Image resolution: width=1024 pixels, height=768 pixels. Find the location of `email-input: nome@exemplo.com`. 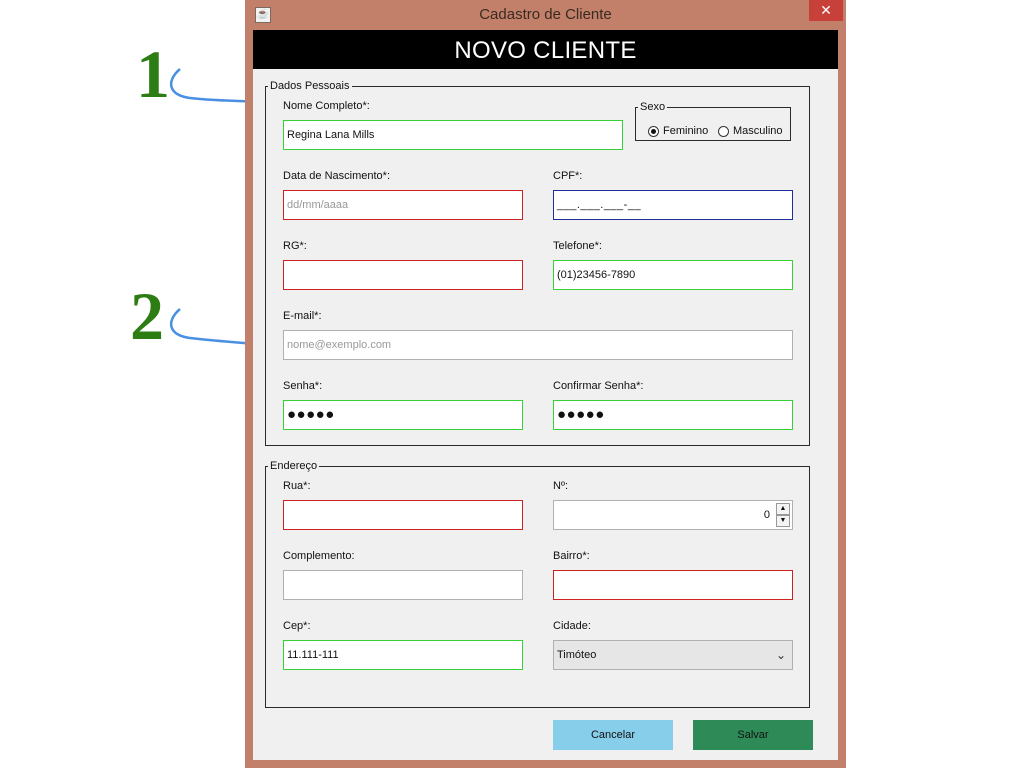

email-input: nome@exemplo.com is located at coordinates (538, 345).